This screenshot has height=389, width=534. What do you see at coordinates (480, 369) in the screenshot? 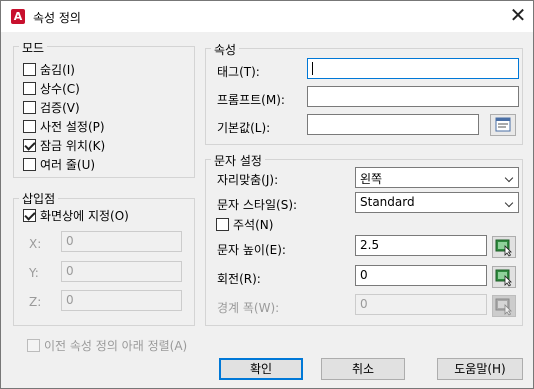
I see `help-button: 도움말(H)` at bounding box center [480, 369].